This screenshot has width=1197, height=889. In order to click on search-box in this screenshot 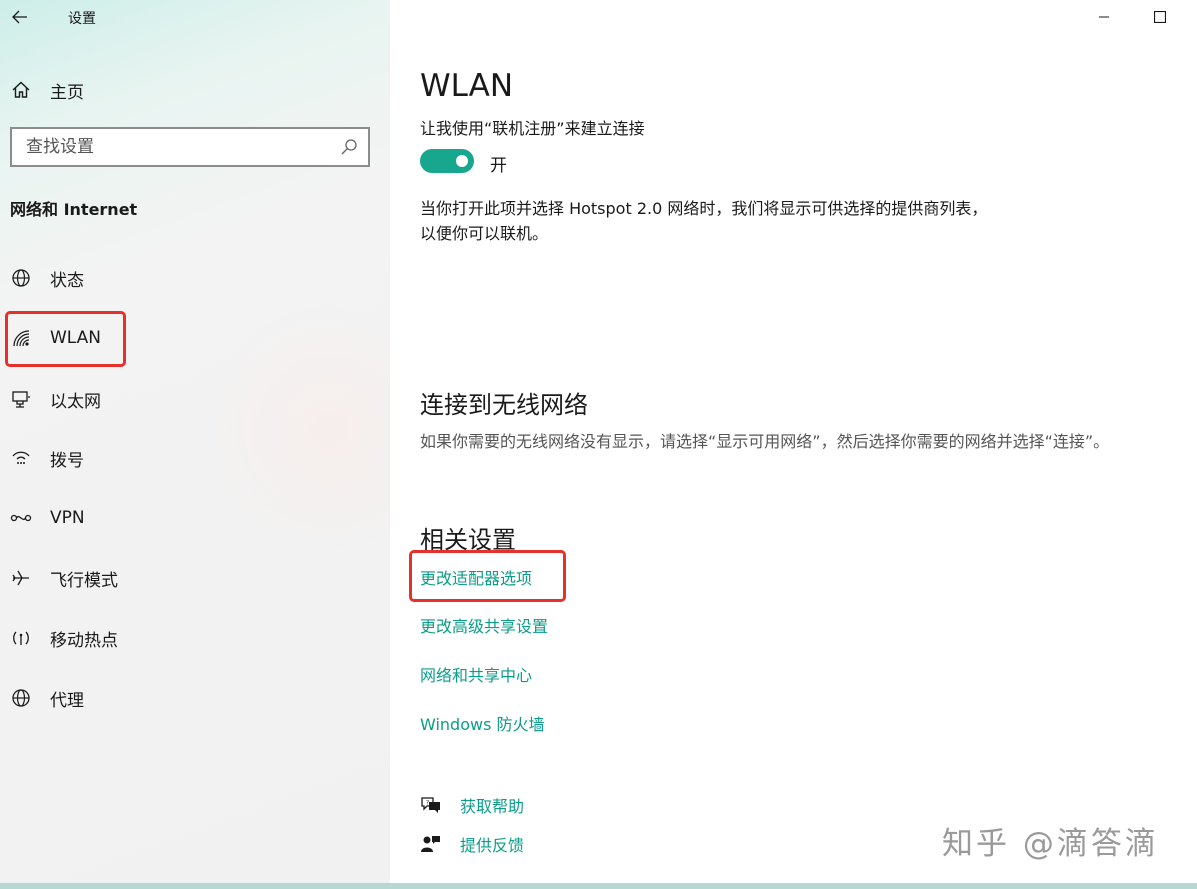, I will do `click(190, 147)`.